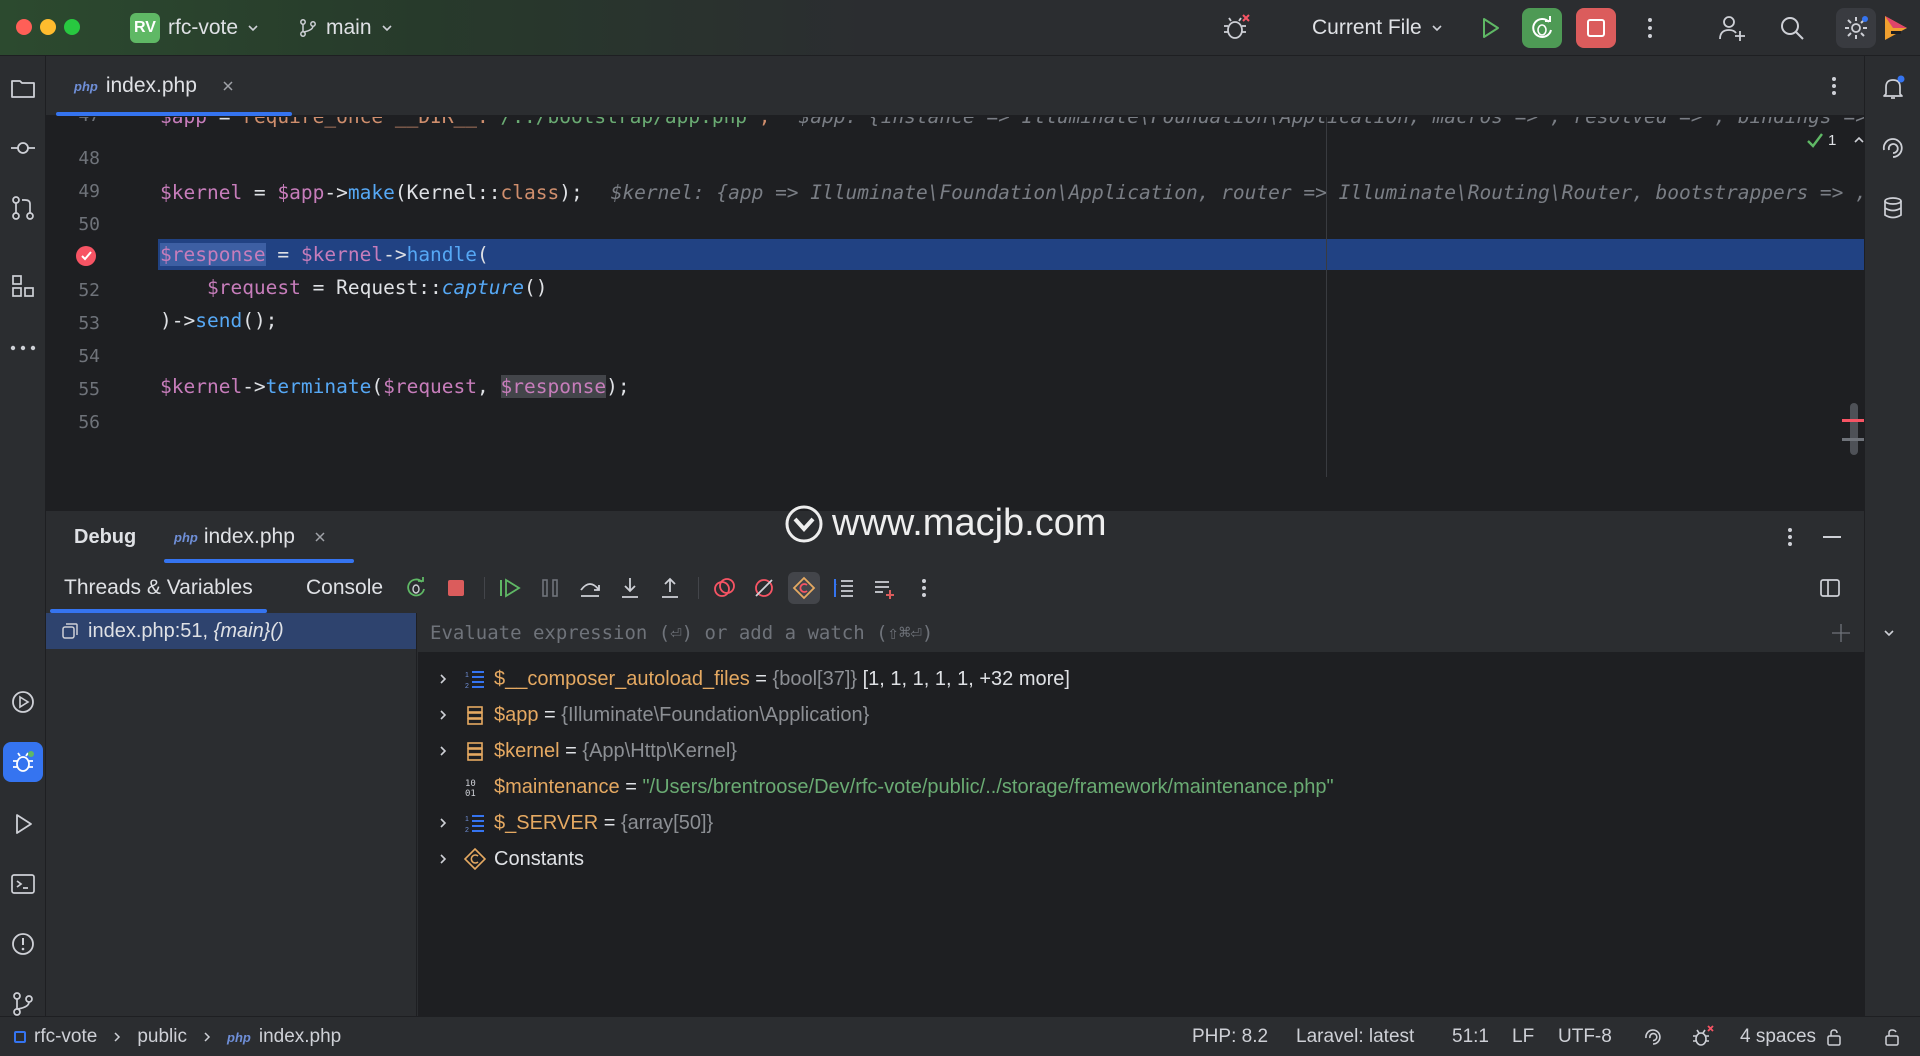  Describe the element at coordinates (844, 588) in the screenshot. I see `show-frames-button: 1` at that location.